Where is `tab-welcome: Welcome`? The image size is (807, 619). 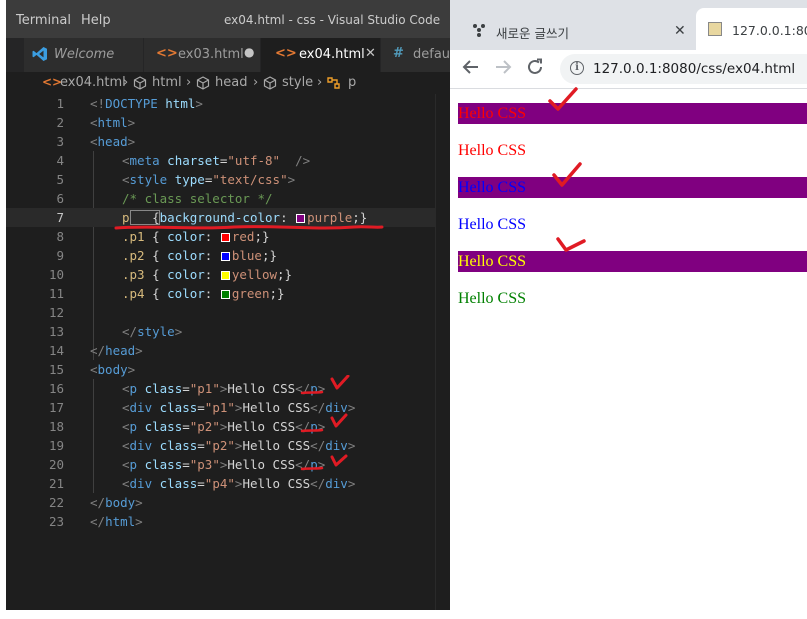
tab-welcome: Welcome is located at coordinates (84, 55).